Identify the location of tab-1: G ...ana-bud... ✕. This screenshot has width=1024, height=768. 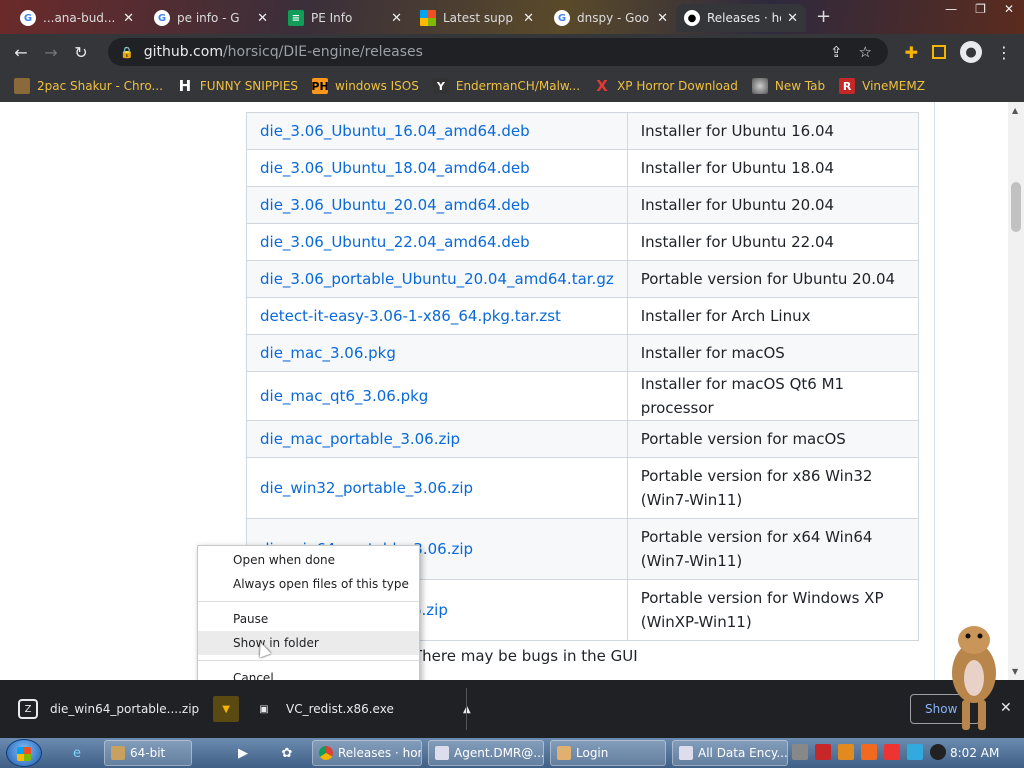
(77, 18).